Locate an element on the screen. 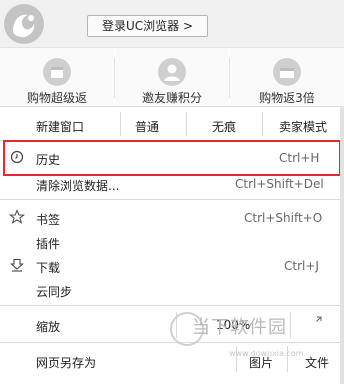 This screenshot has height=384, width=344. quick-link-shopping-rebate: 购物超级返 is located at coordinates (57, 77).